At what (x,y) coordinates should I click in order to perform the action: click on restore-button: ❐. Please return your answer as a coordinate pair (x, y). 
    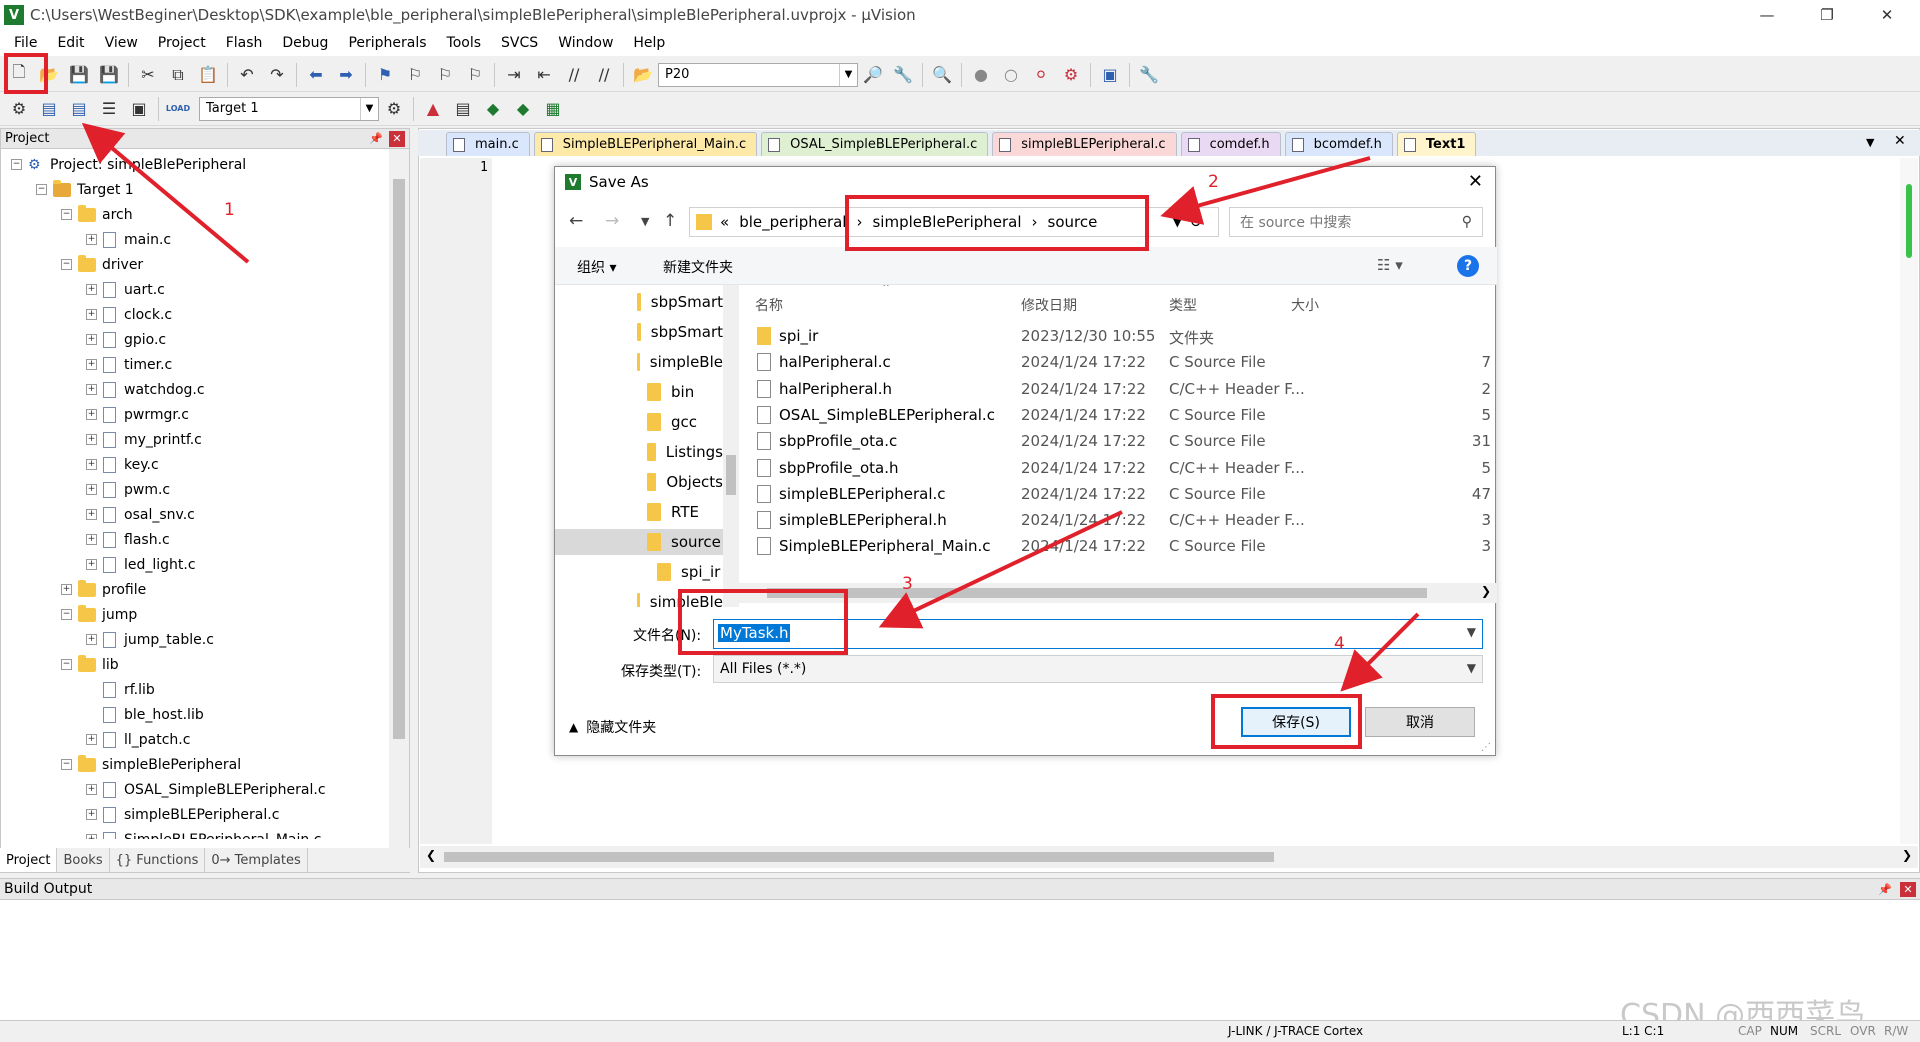
    Looking at the image, I should click on (1827, 15).